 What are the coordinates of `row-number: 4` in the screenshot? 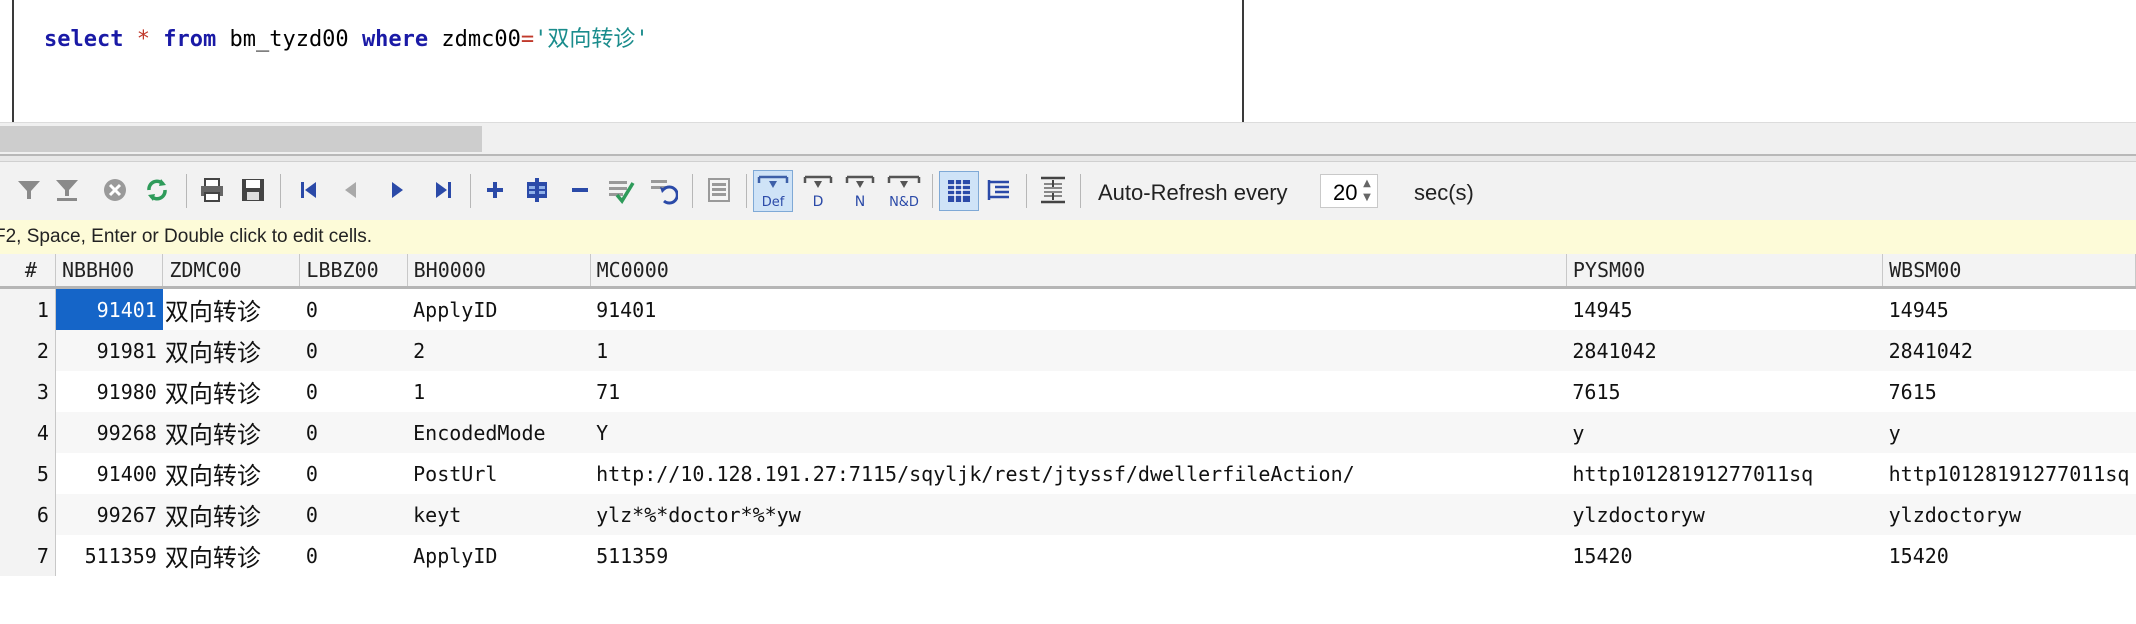 It's located at (28, 432).